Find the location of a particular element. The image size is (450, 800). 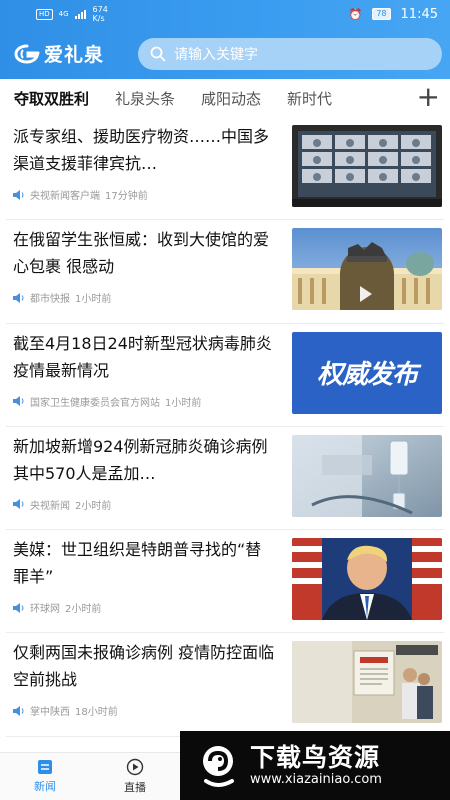

tab-fight-double-victory: 夺取双胜利 is located at coordinates (51, 98).